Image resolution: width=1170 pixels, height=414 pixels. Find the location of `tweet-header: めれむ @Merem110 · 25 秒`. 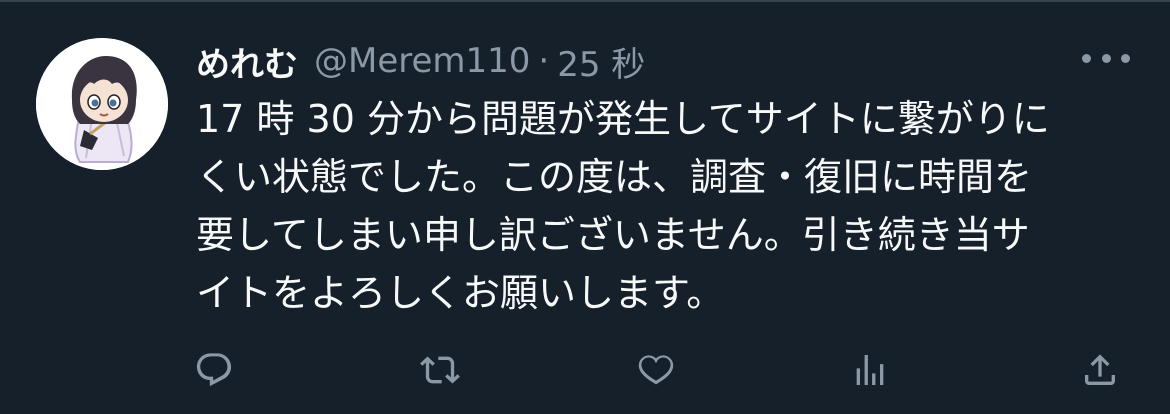

tweet-header: めれむ @Merem110 · 25 秒 is located at coordinates (420, 61).